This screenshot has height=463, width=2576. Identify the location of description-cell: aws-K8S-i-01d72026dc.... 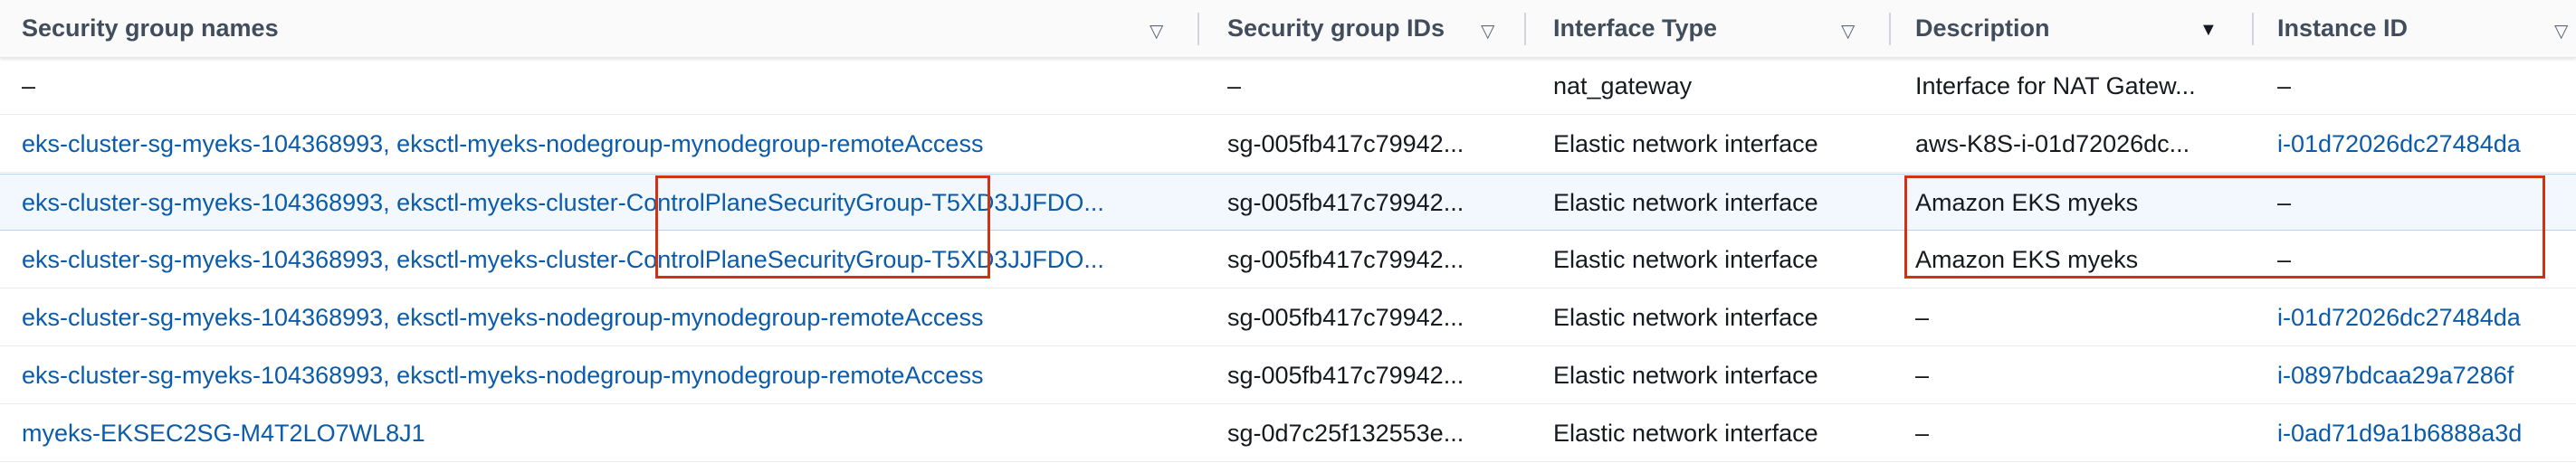
(2053, 143).